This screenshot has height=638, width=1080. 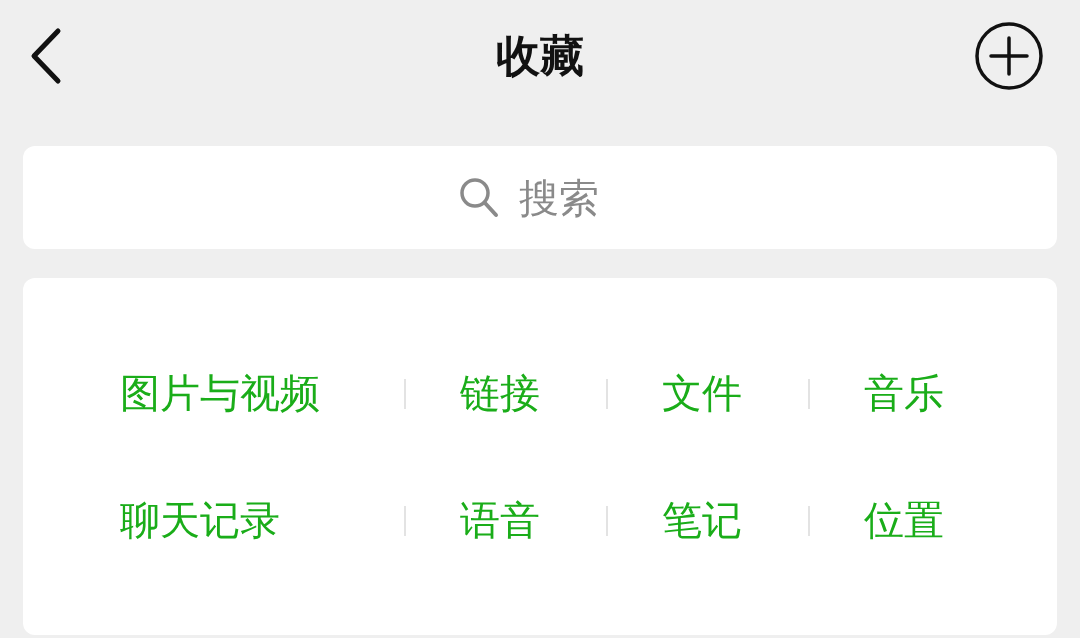 What do you see at coordinates (220, 393) in the screenshot?
I see `category-link: 图片与视频` at bounding box center [220, 393].